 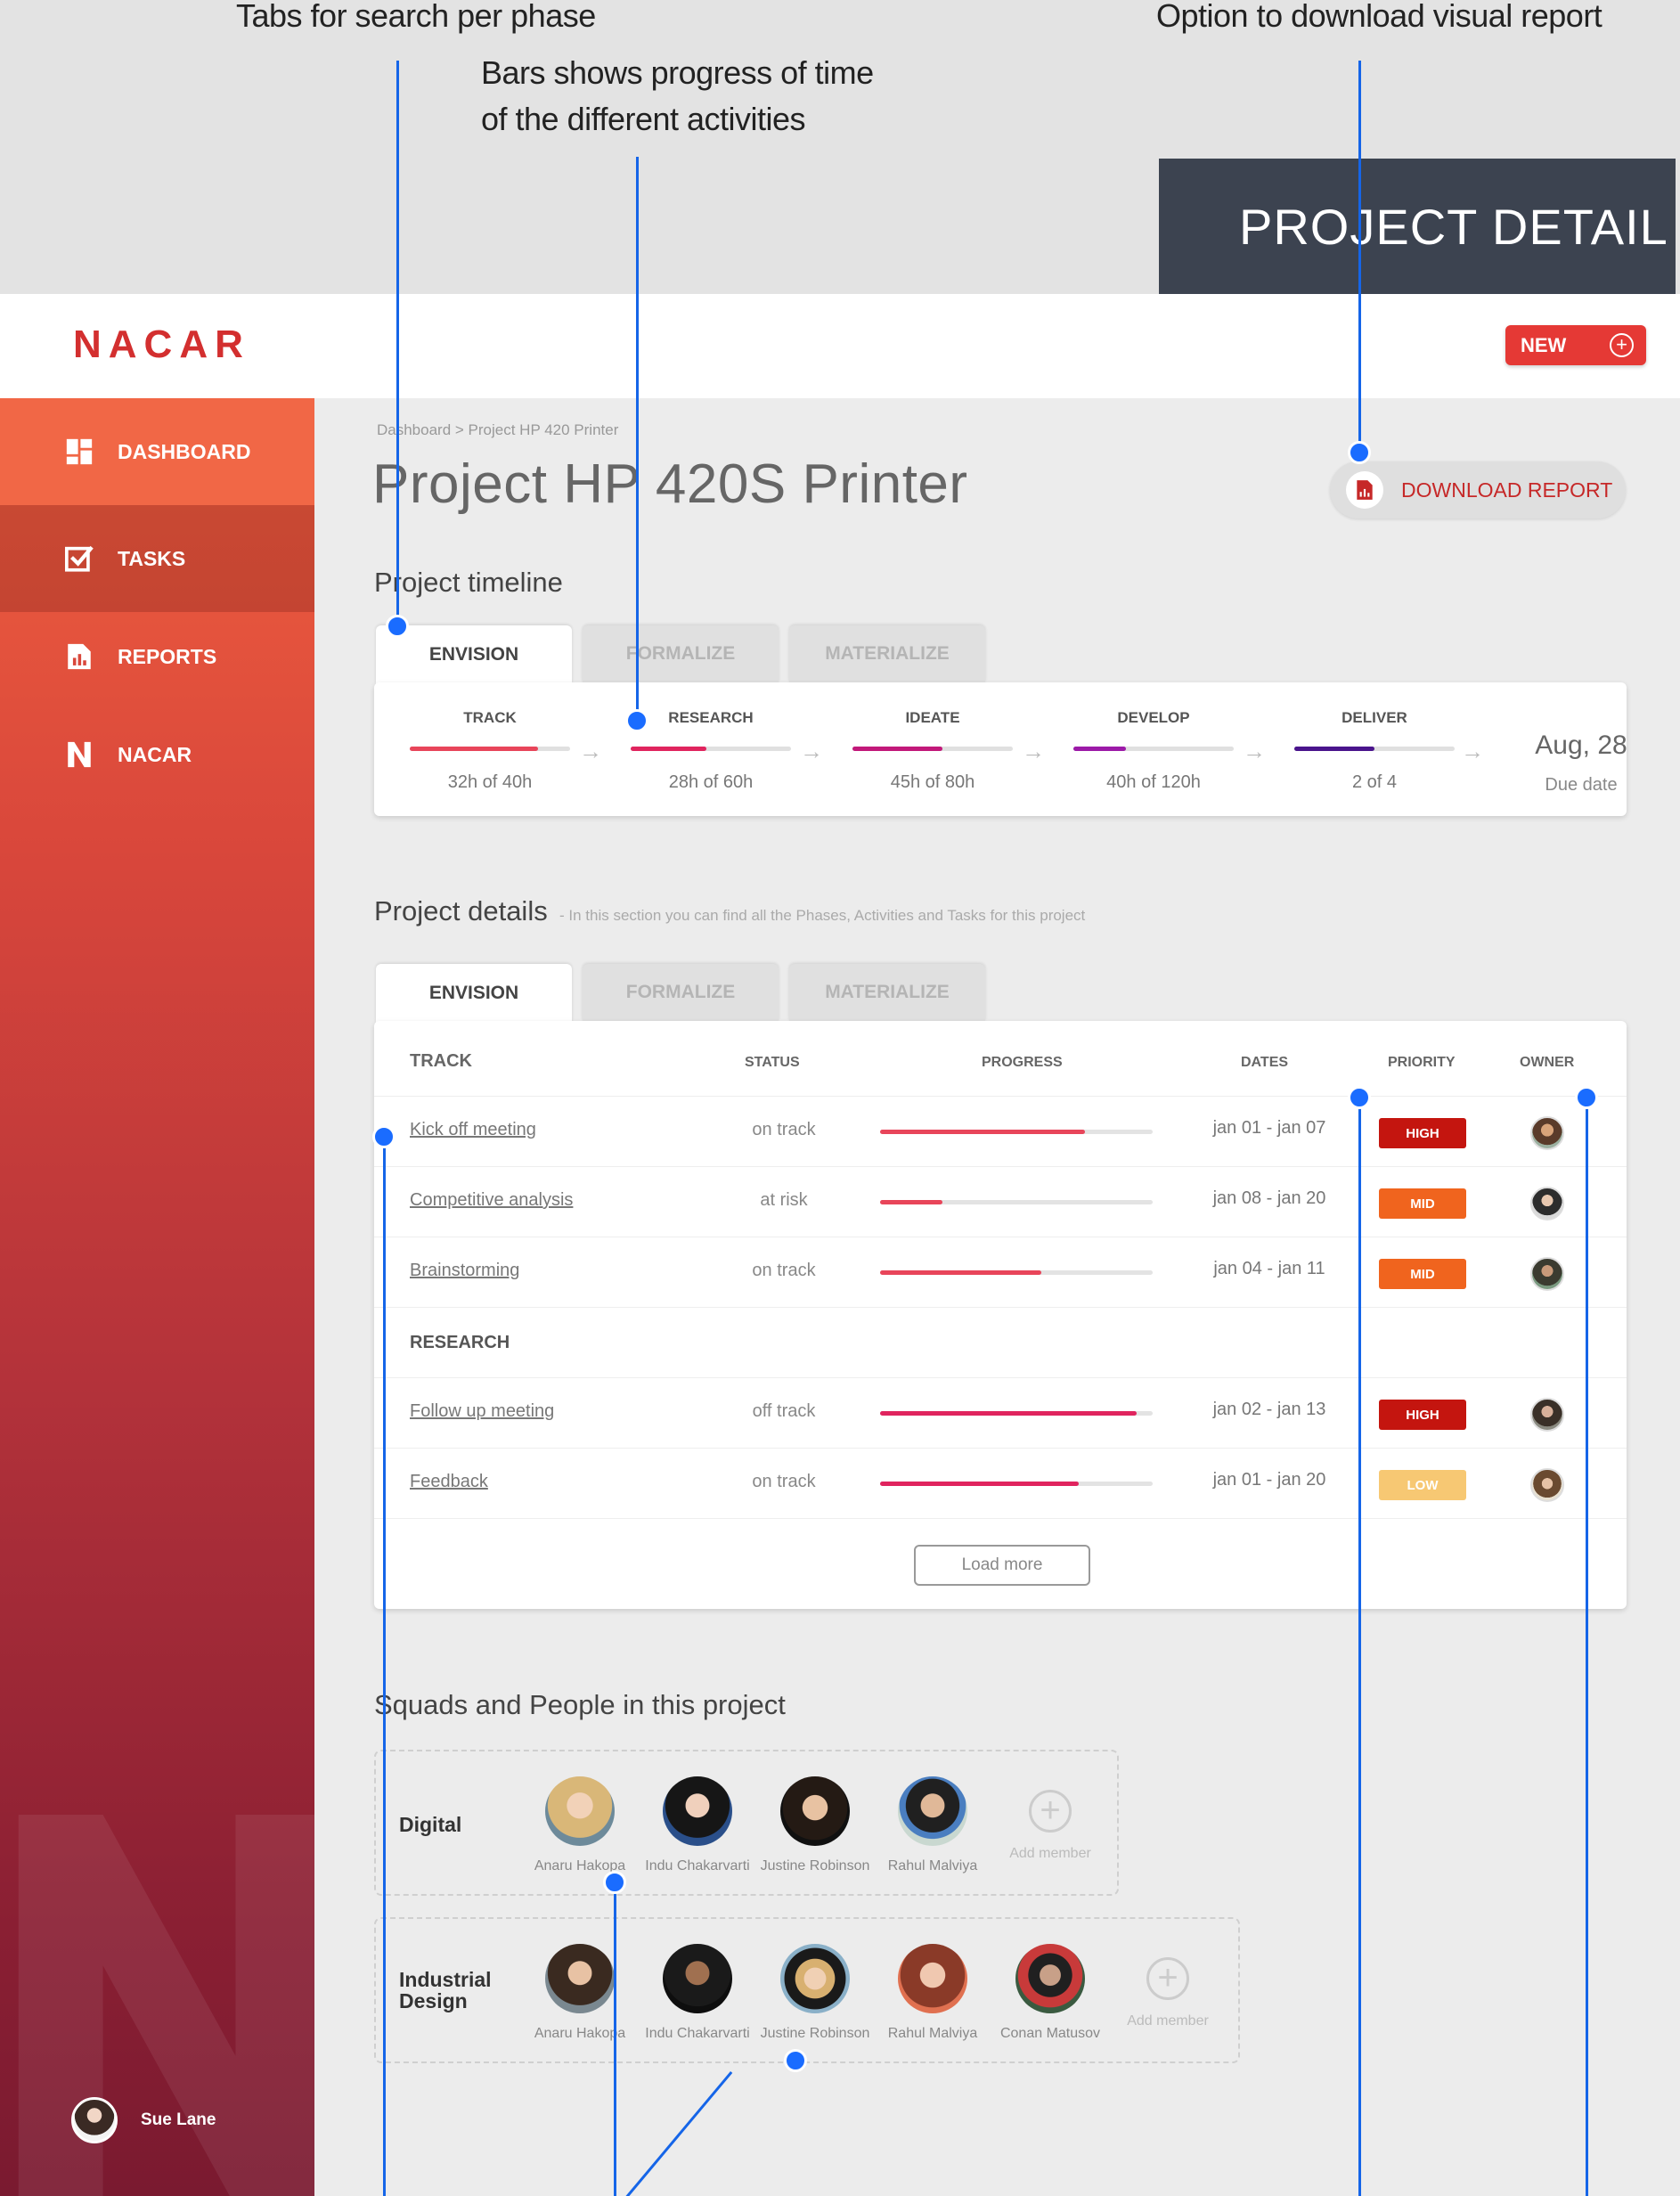 I want to click on download-report-label: DOWNLOAD REPORT, so click(x=1507, y=490).